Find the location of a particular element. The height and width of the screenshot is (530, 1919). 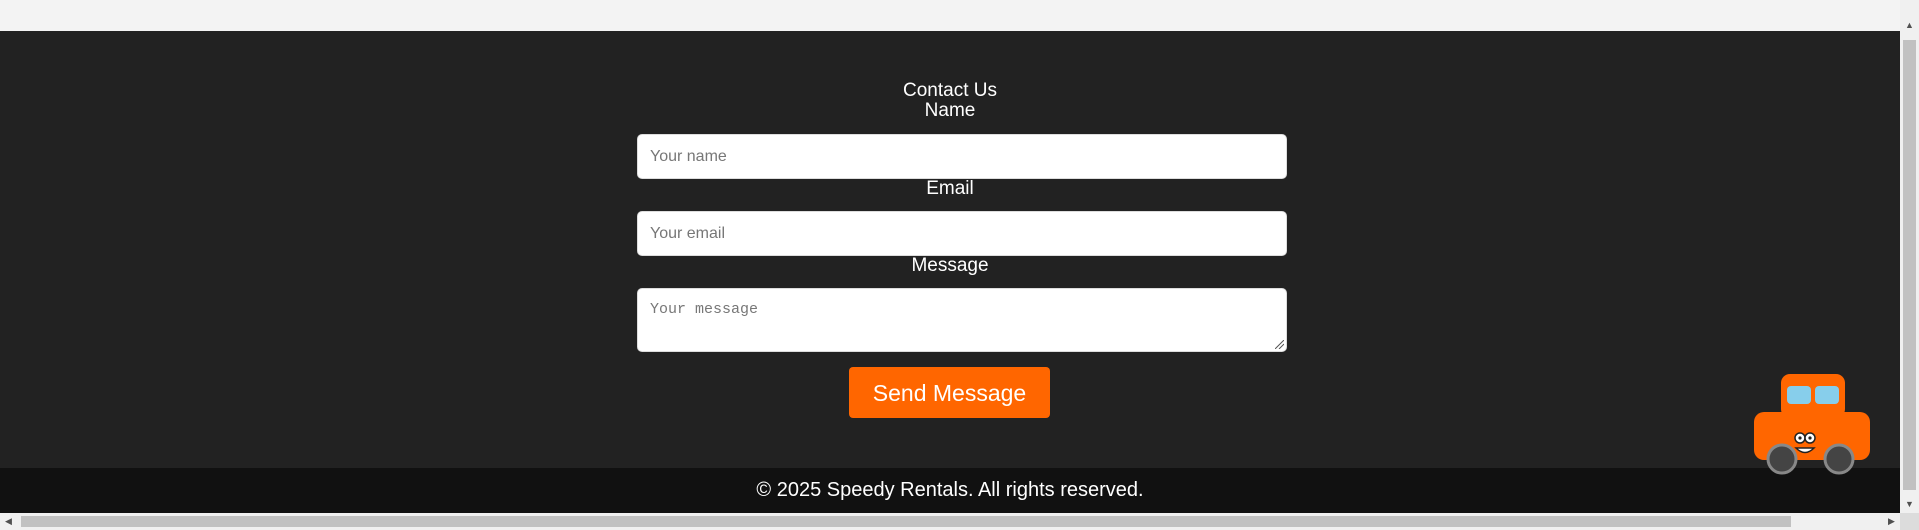

resize-grip-icon is located at coordinates (1279, 344).